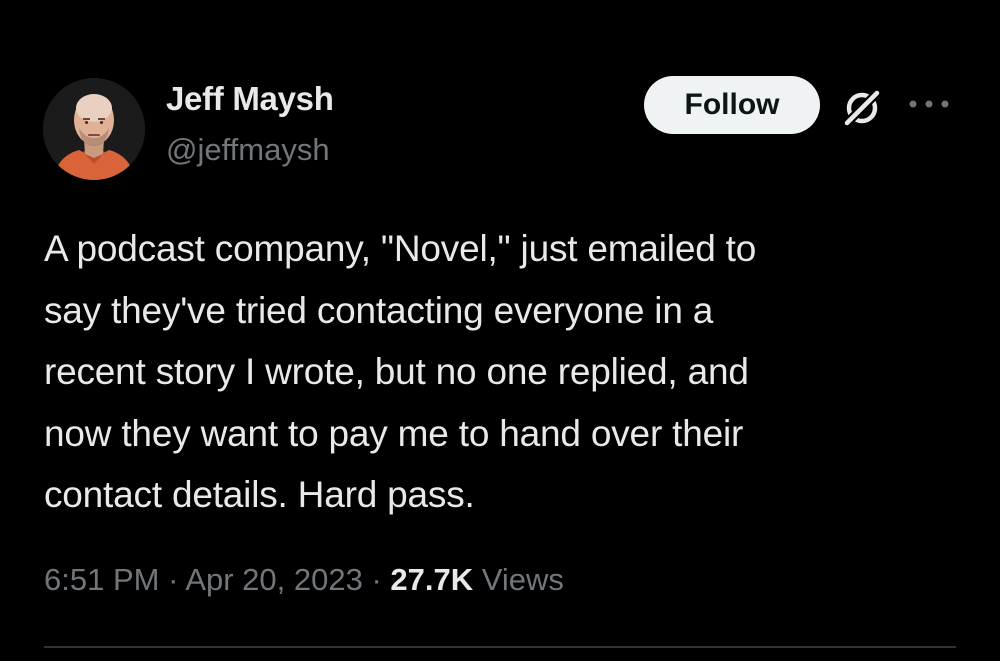 The height and width of the screenshot is (661, 1000). I want to click on tweet-date: Apr 20, 2023, so click(274, 579).